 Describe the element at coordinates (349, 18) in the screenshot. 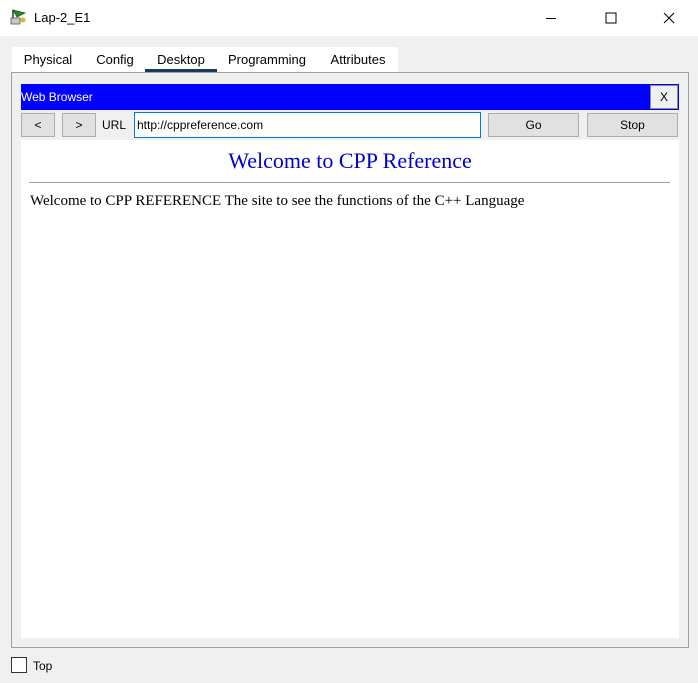

I see `title-bar: Lap-2_E1` at that location.